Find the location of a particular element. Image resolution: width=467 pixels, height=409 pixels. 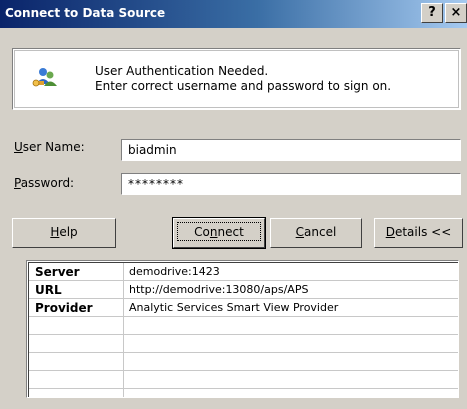

title-bar: Connect to Data Source ? × is located at coordinates (233, 14).